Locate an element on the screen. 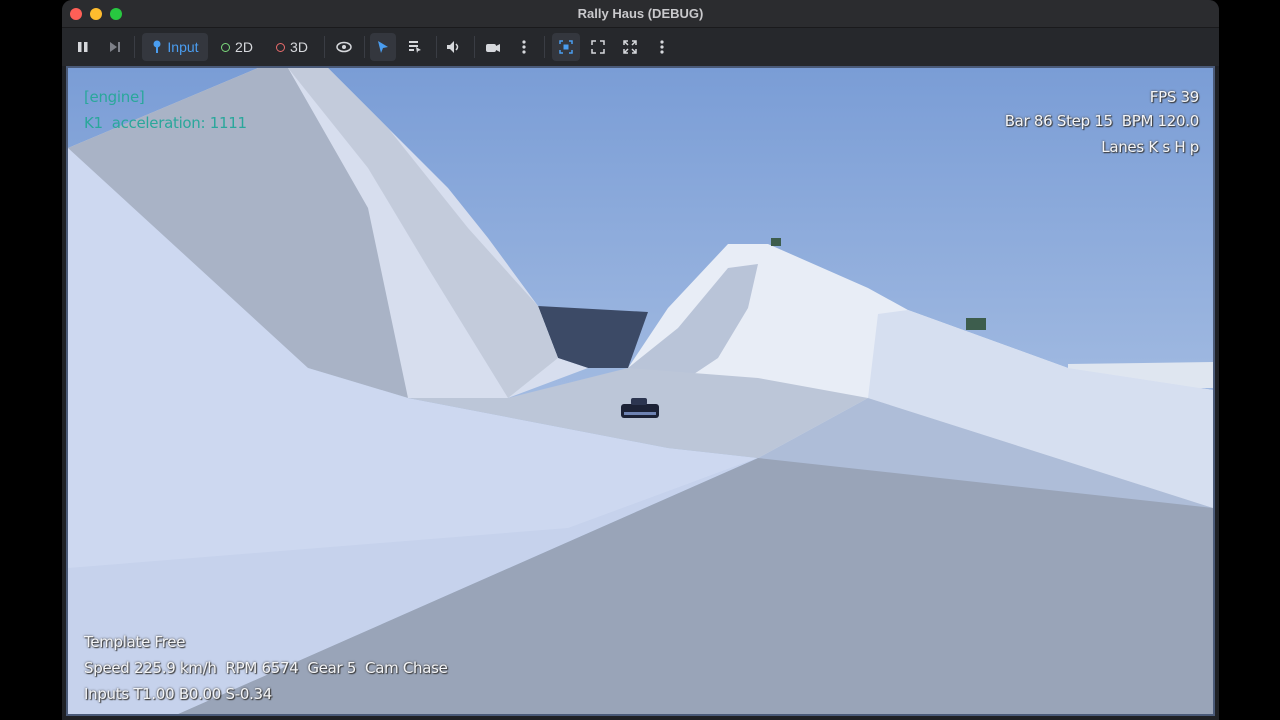 The image size is (1280, 720). list-select-button is located at coordinates (415, 47).